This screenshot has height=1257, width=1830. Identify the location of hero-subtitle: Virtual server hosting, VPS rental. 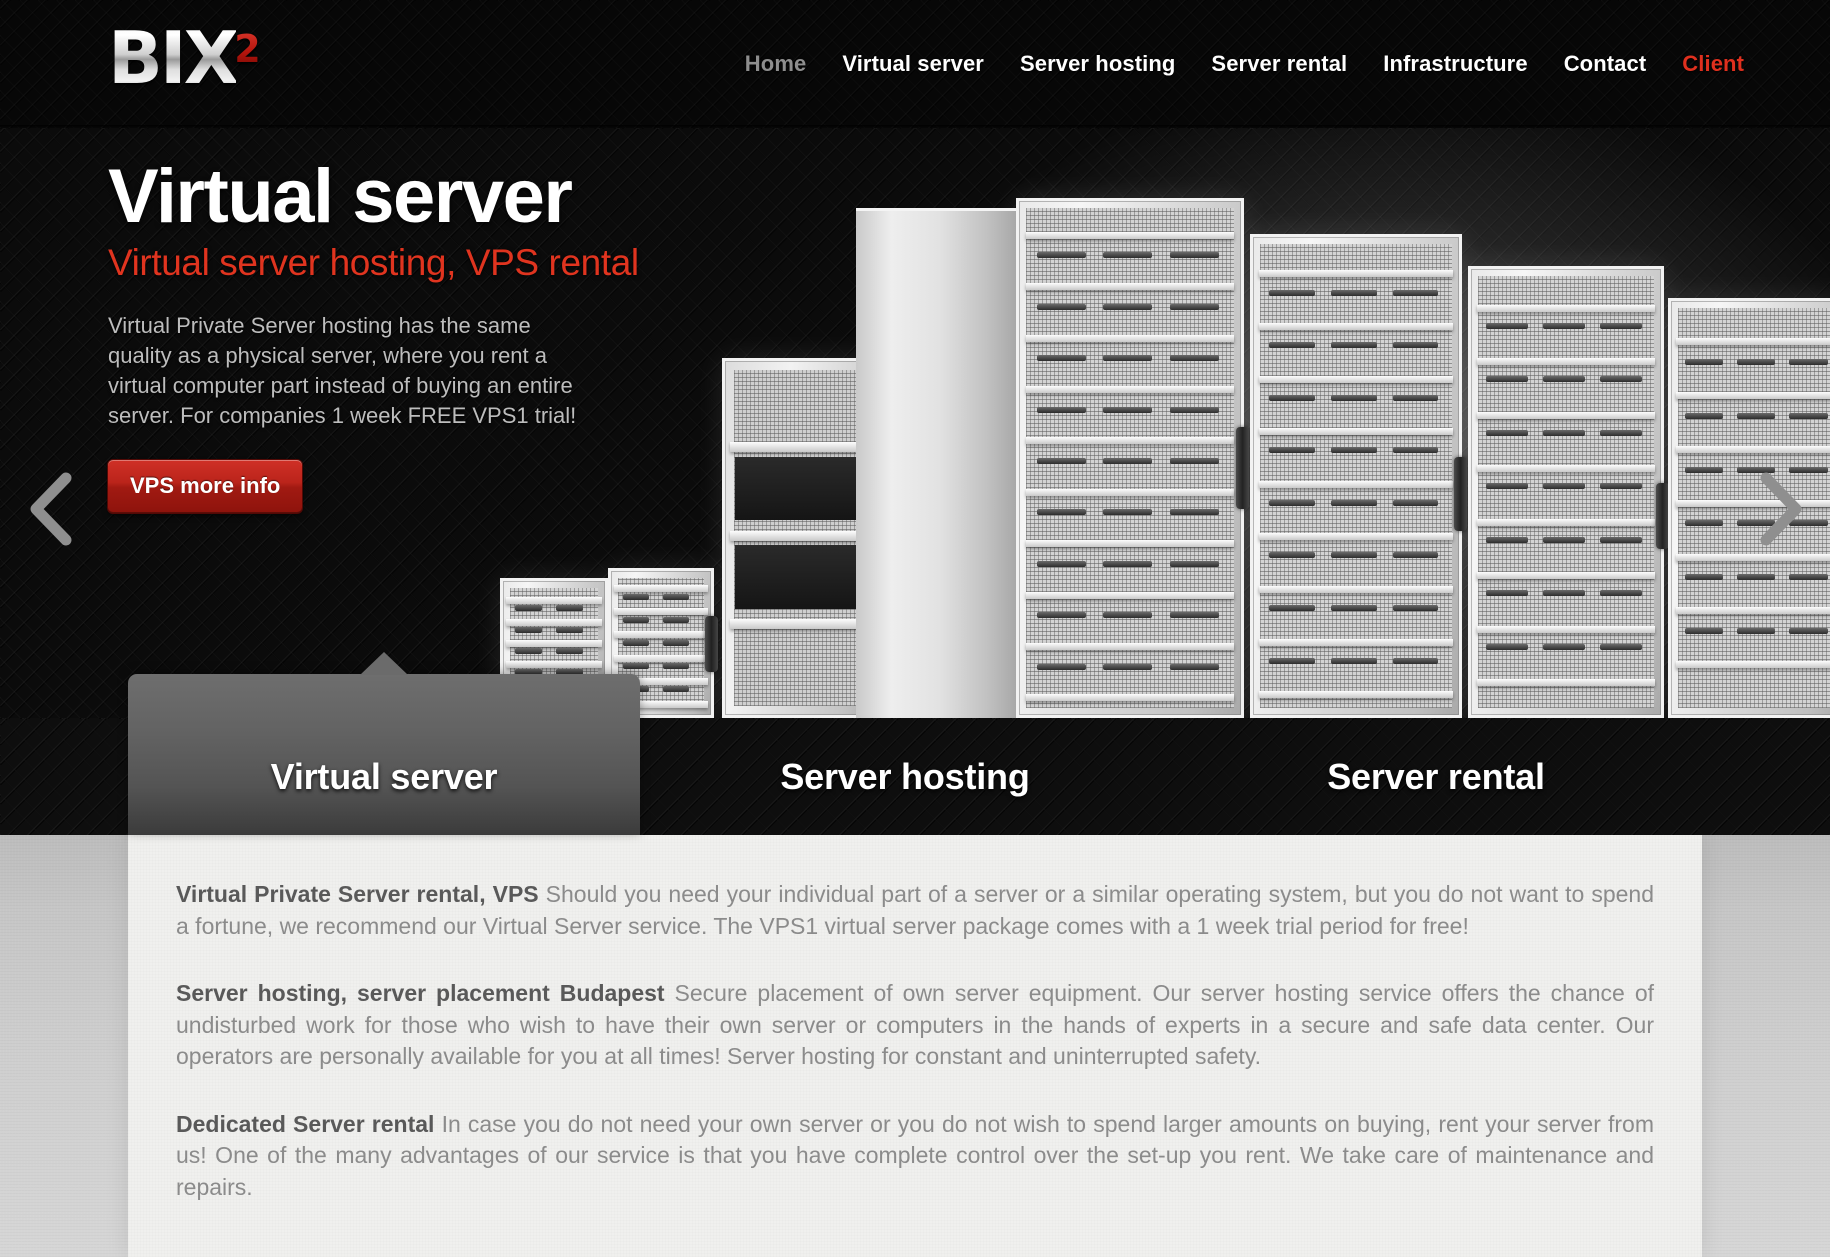
(373, 263).